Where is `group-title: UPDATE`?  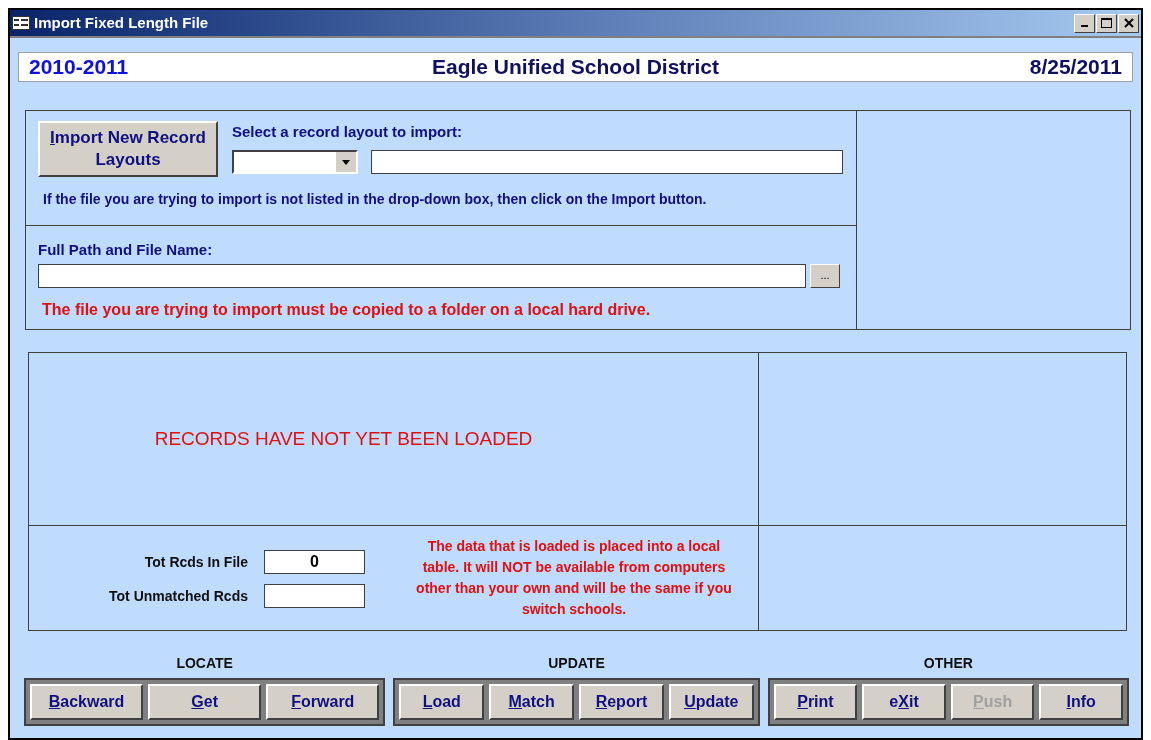
group-title: UPDATE is located at coordinates (576, 663).